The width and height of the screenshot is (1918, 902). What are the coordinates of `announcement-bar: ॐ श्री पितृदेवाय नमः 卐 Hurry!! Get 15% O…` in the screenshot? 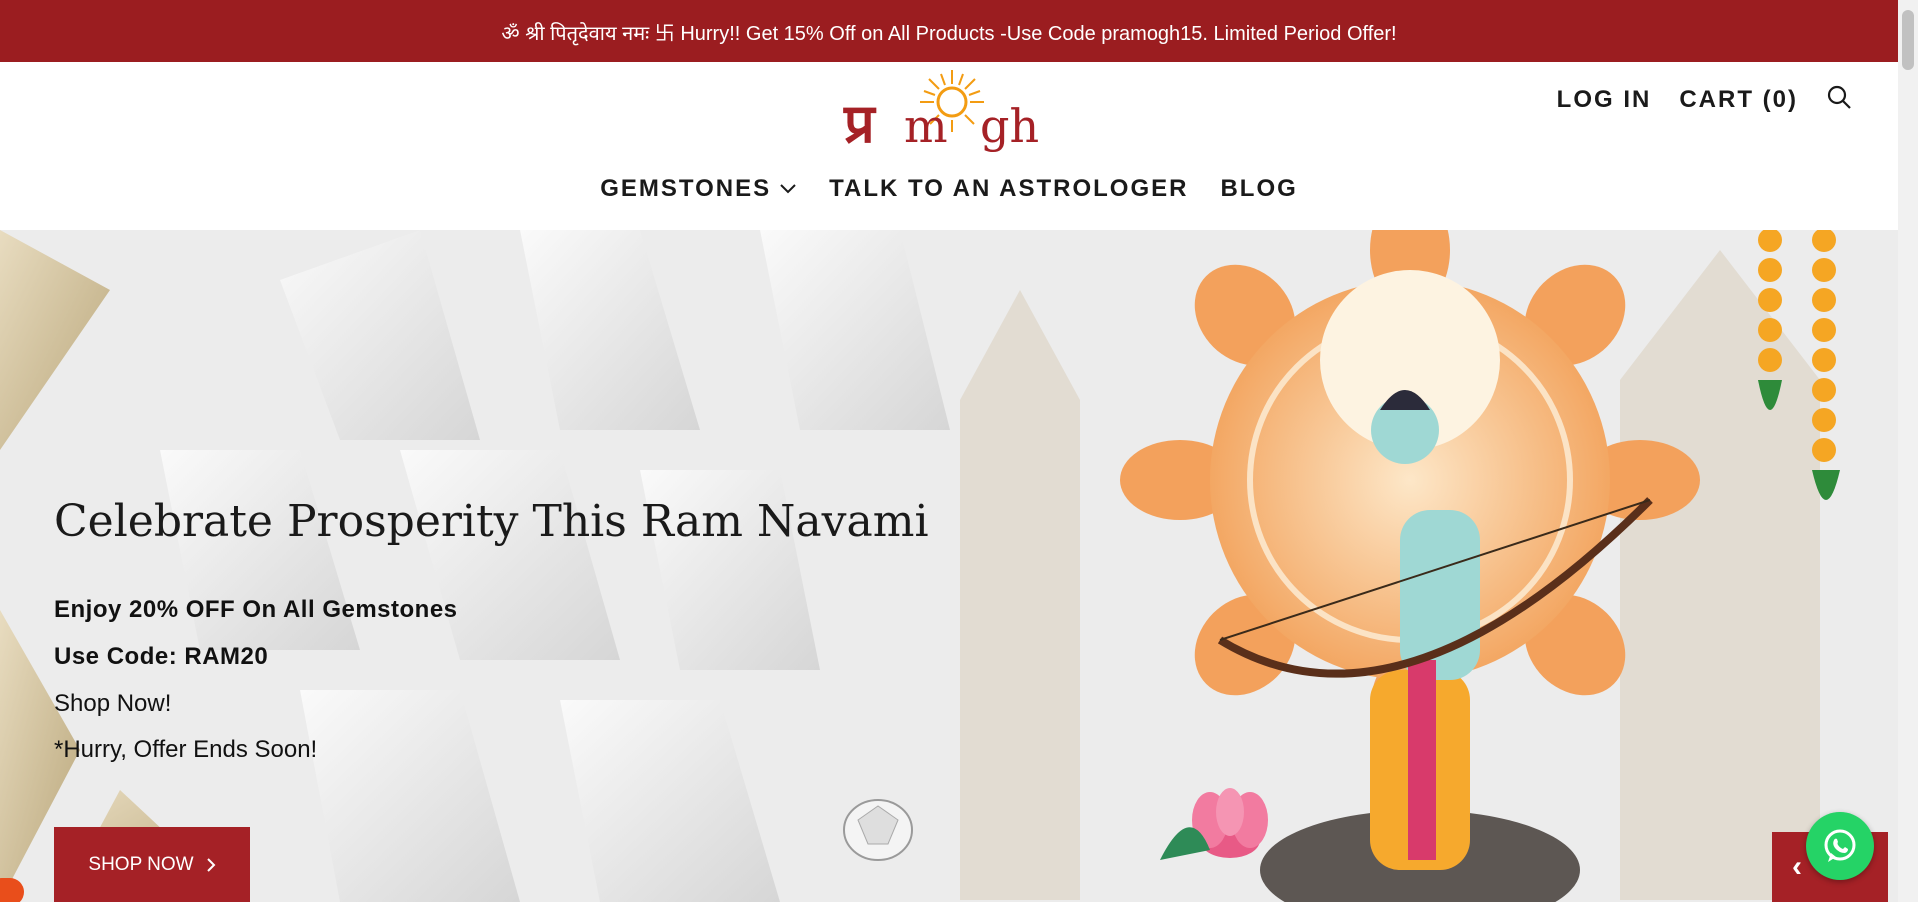 It's located at (949, 31).